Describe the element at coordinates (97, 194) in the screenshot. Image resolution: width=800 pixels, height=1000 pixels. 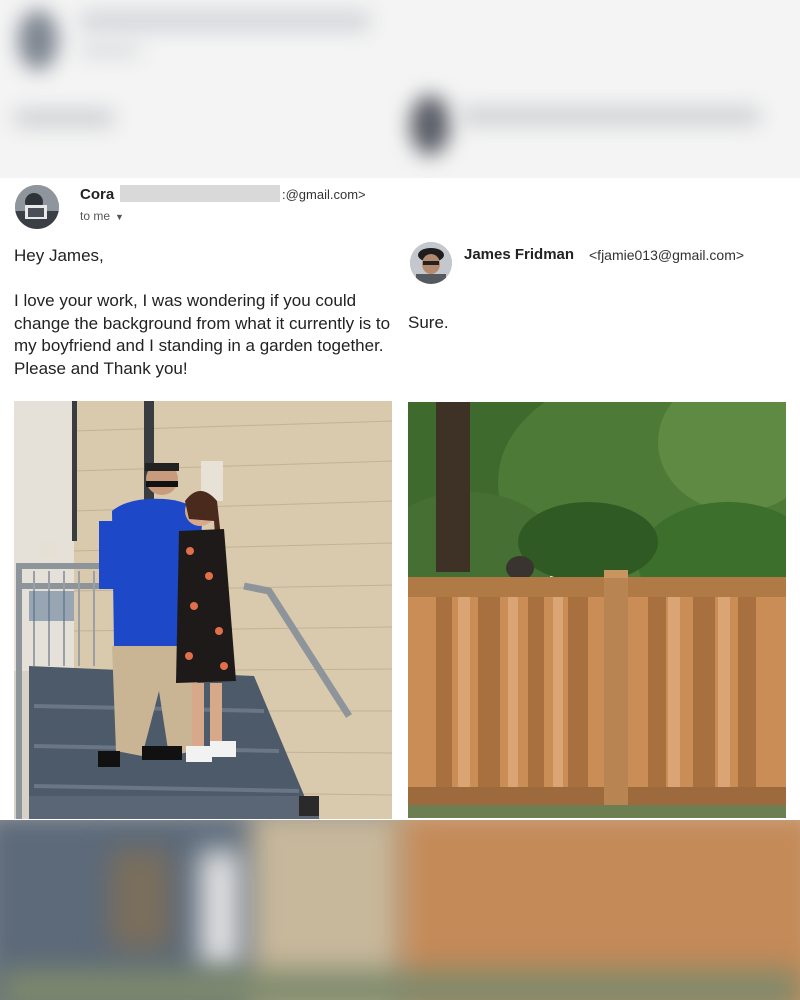
I see `sender-name: Cora` at that location.